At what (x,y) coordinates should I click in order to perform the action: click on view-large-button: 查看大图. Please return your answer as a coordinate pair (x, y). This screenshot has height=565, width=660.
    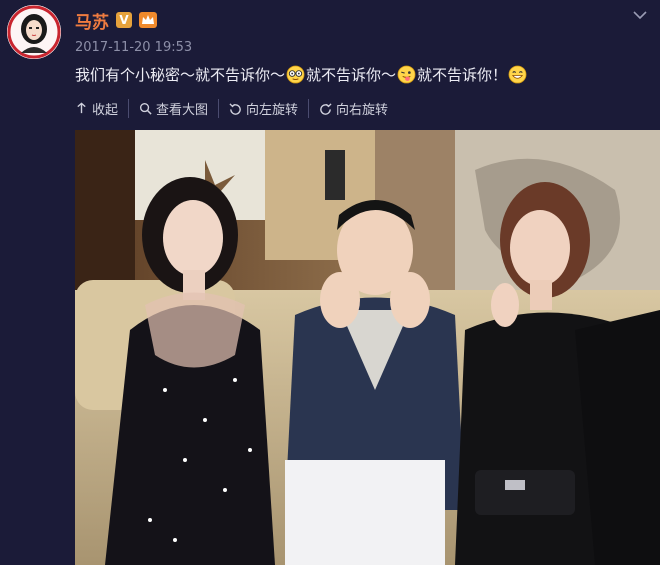
    Looking at the image, I should click on (173, 108).